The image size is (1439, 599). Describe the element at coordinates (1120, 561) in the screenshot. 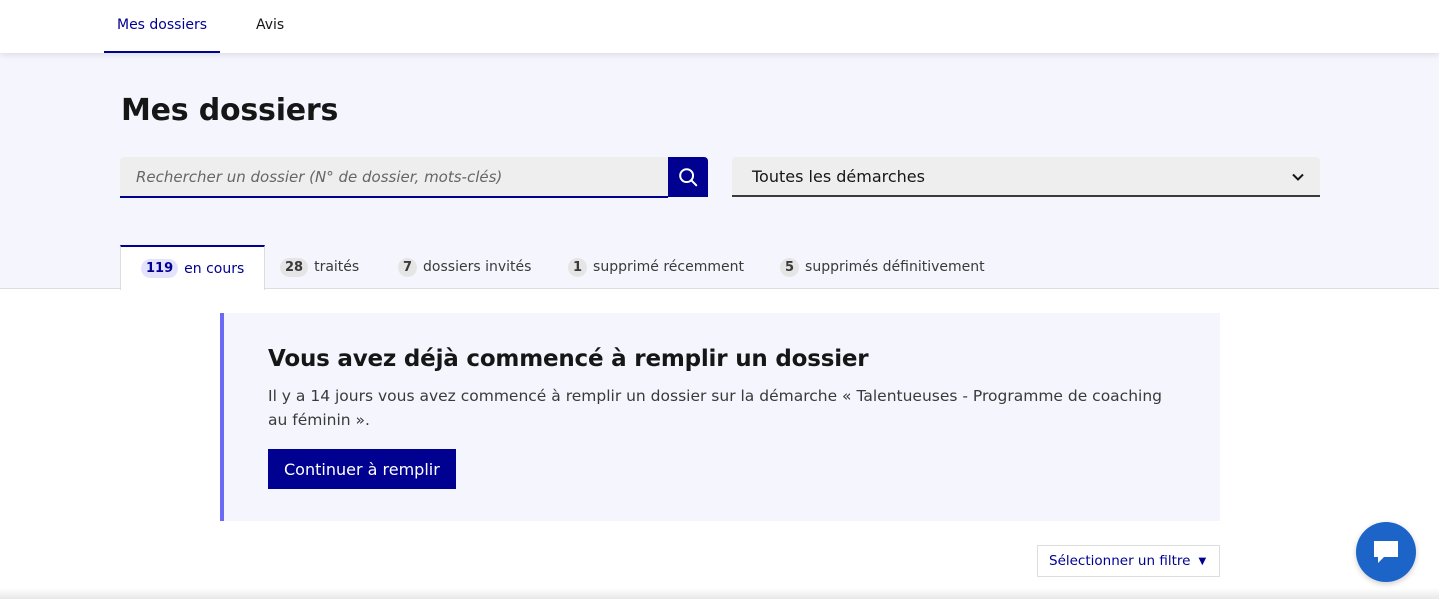

I see `filter-label: Sélectionner un filtre` at that location.